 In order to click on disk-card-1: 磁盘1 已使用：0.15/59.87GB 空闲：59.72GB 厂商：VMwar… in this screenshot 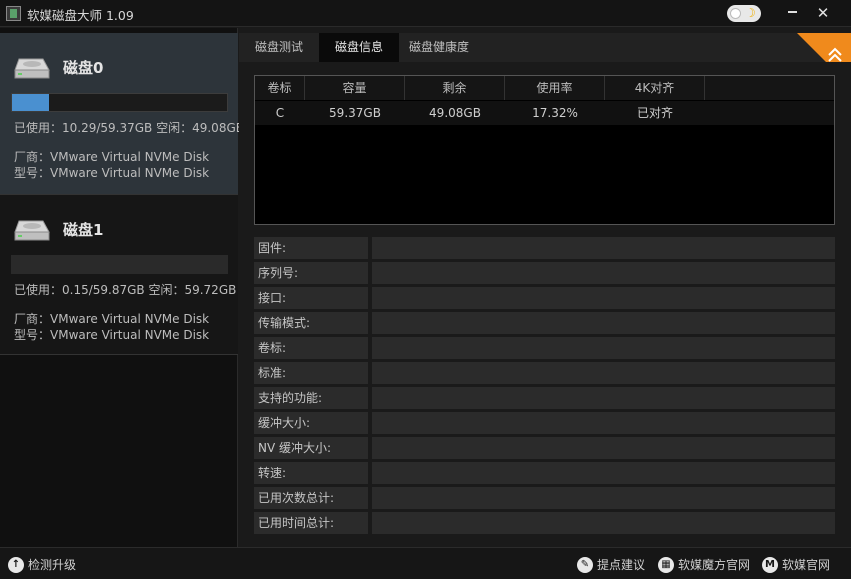, I will do `click(119, 274)`.